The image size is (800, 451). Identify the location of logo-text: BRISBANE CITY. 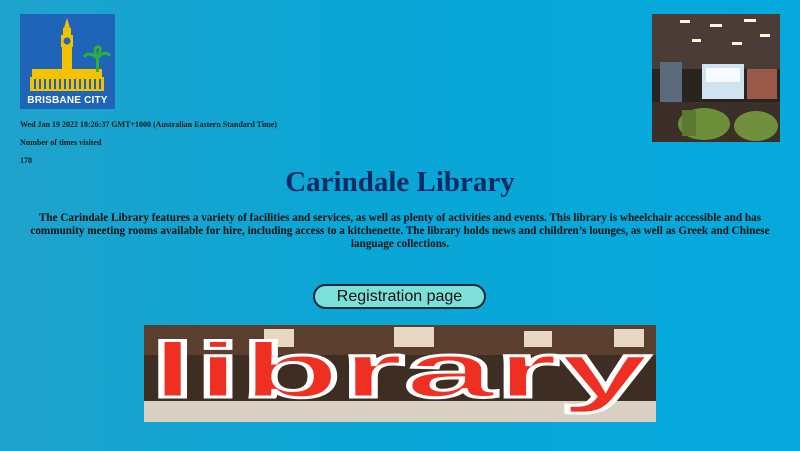
(67, 100).